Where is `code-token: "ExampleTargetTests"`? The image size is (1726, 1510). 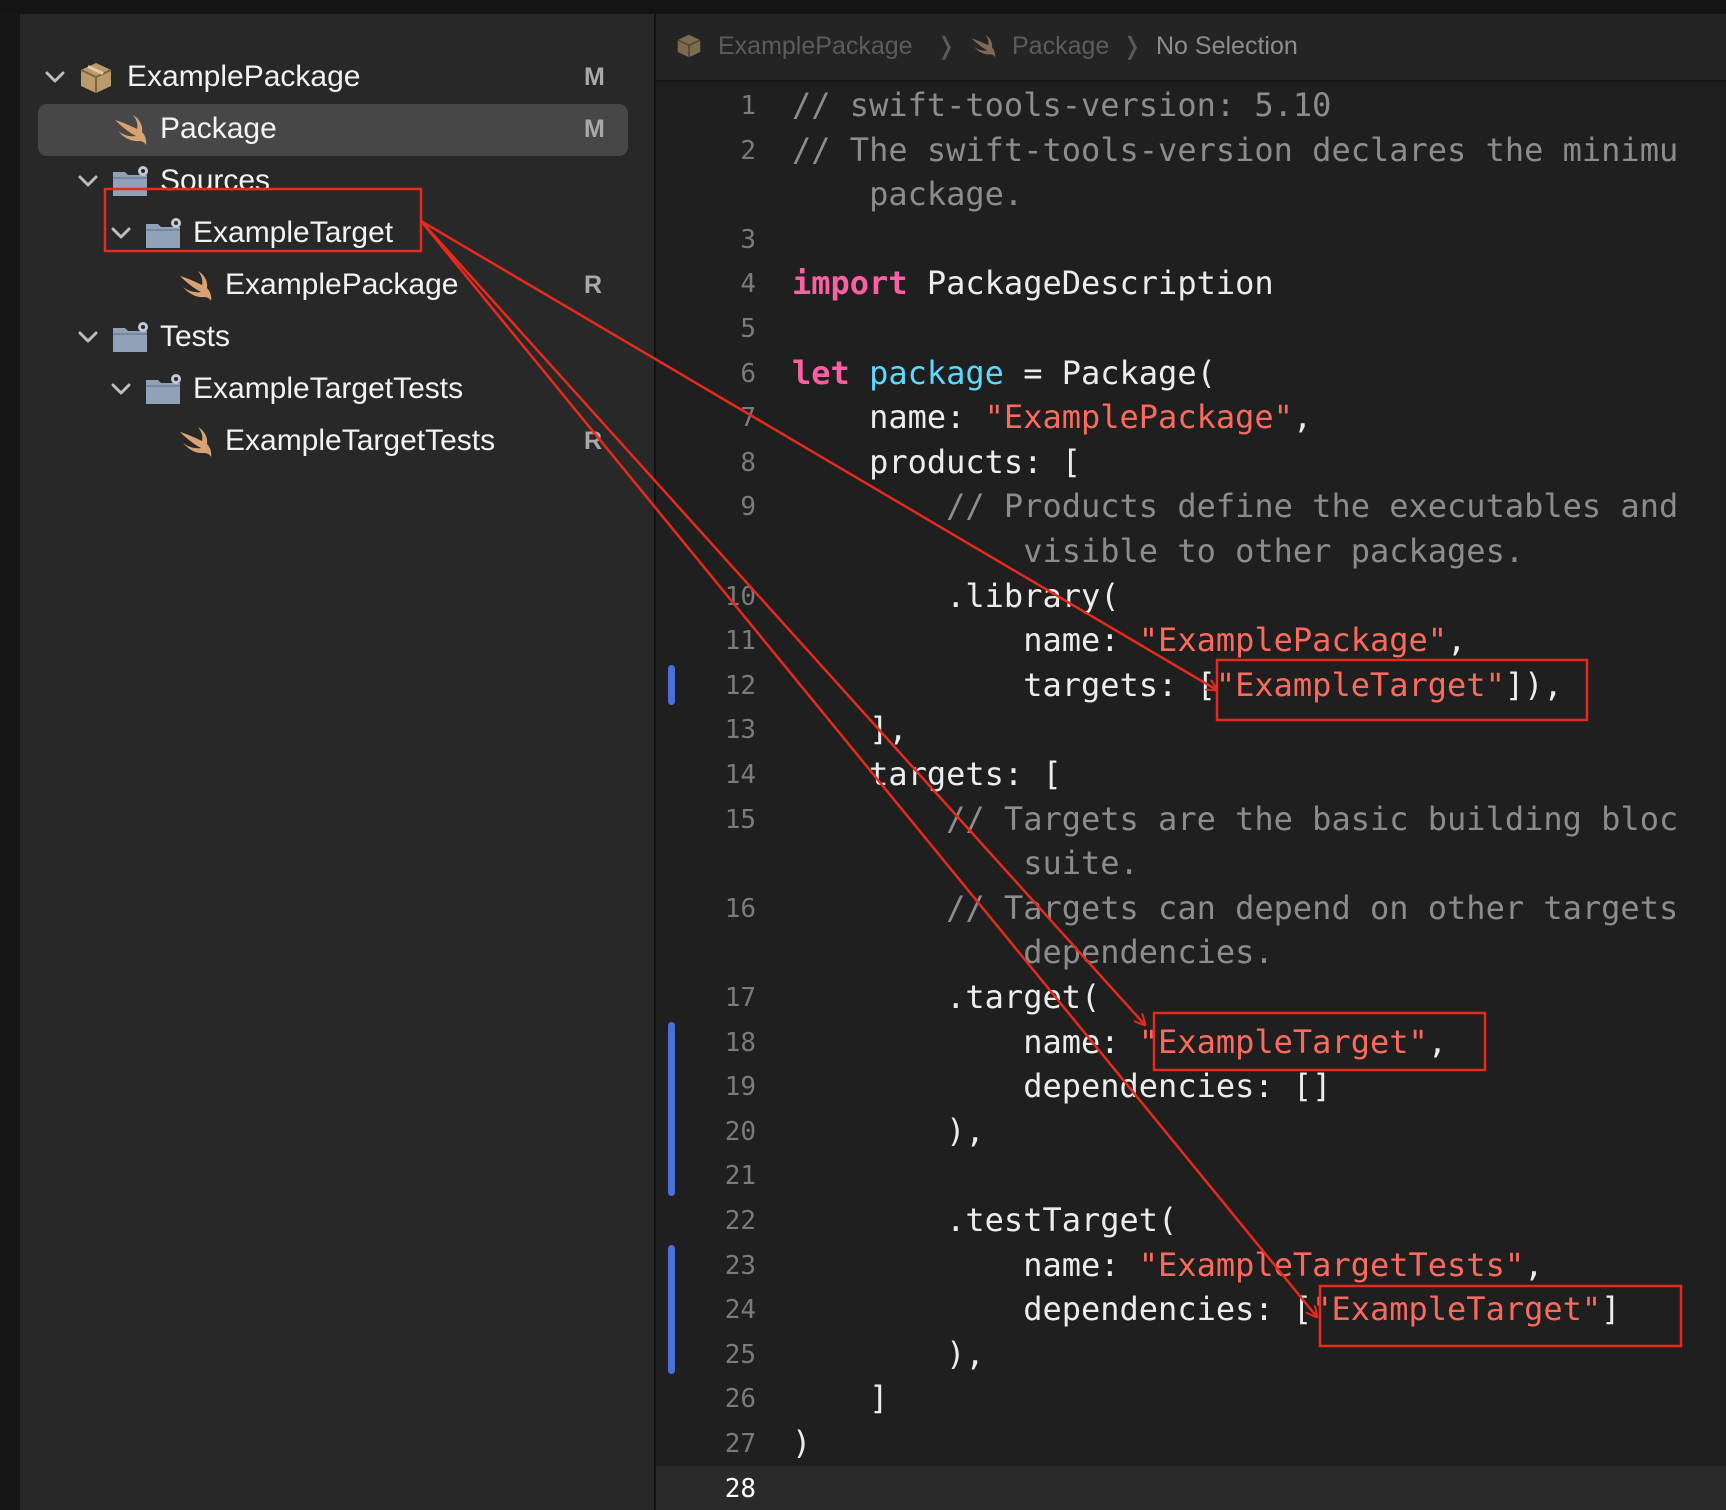
code-token: "ExampleTargetTests" is located at coordinates (1331, 1264).